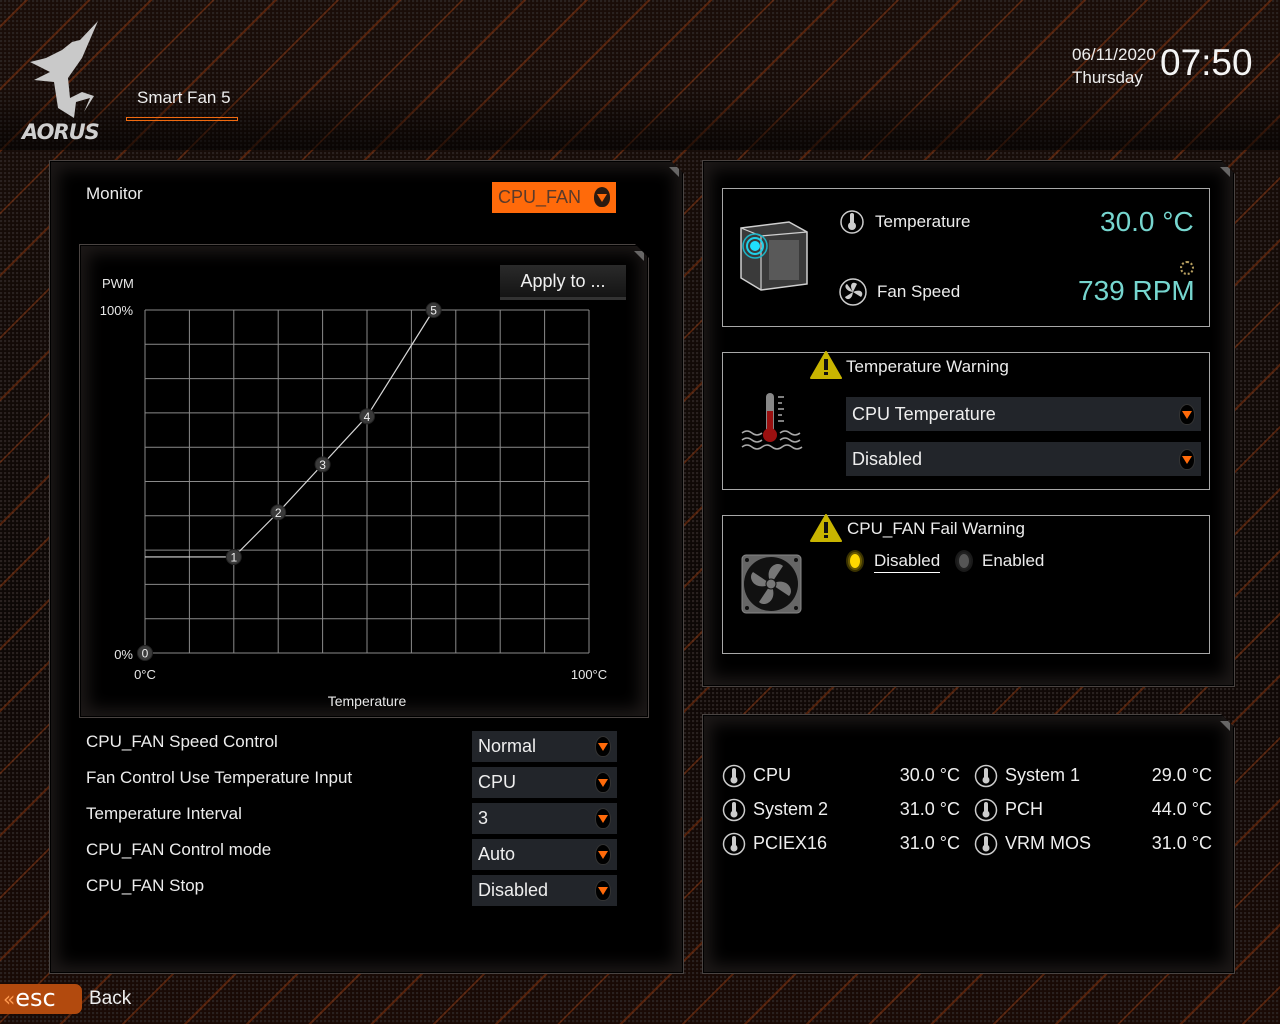 The height and width of the screenshot is (1024, 1280). What do you see at coordinates (1114, 66) in the screenshot?
I see `date-display: 06/11/2020 Thursday` at bounding box center [1114, 66].